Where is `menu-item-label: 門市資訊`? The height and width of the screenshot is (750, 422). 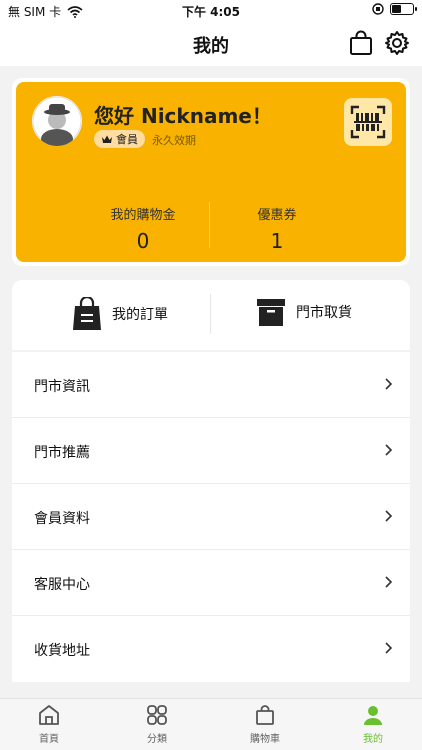 menu-item-label: 門市資訊 is located at coordinates (62, 387).